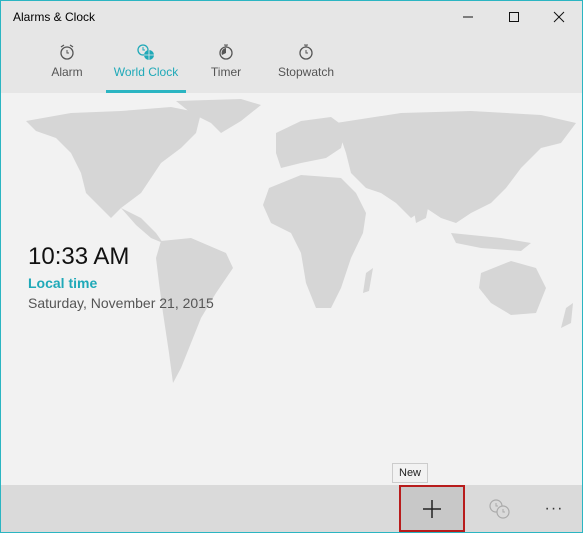 Image resolution: width=583 pixels, height=533 pixels. Describe the element at coordinates (553, 508) in the screenshot. I see `more-options-button: ···` at that location.